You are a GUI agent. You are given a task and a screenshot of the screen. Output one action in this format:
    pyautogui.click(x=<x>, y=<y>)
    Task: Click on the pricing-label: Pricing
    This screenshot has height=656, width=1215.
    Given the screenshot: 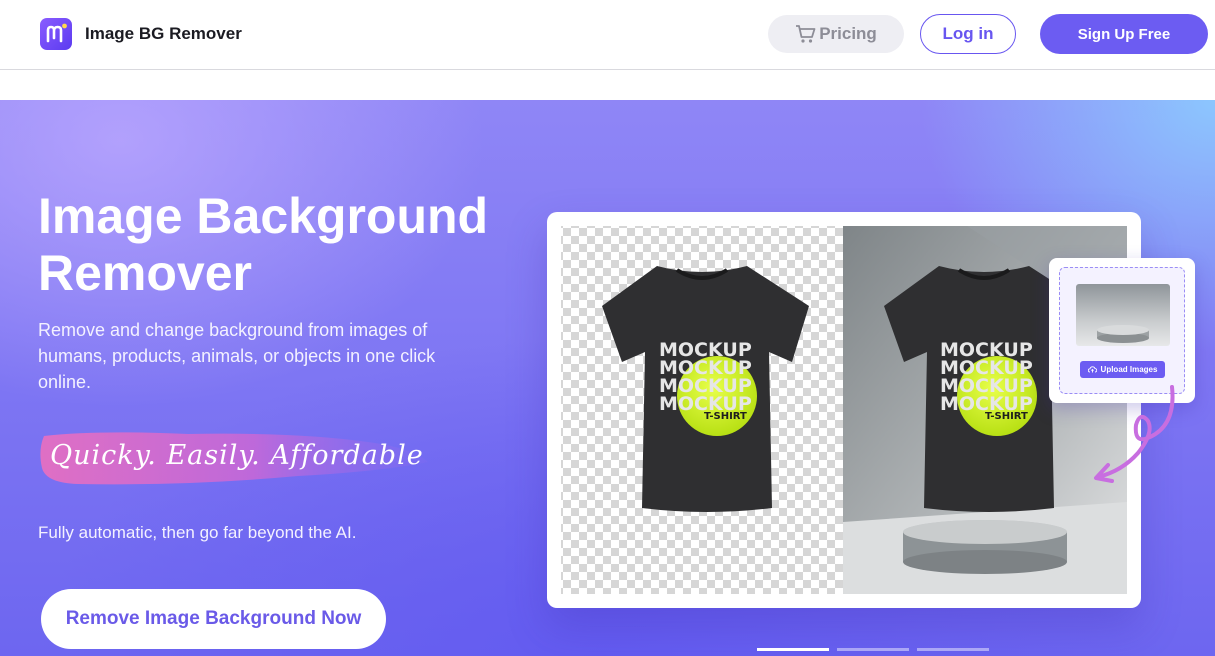 What is the action you would take?
    pyautogui.click(x=848, y=33)
    